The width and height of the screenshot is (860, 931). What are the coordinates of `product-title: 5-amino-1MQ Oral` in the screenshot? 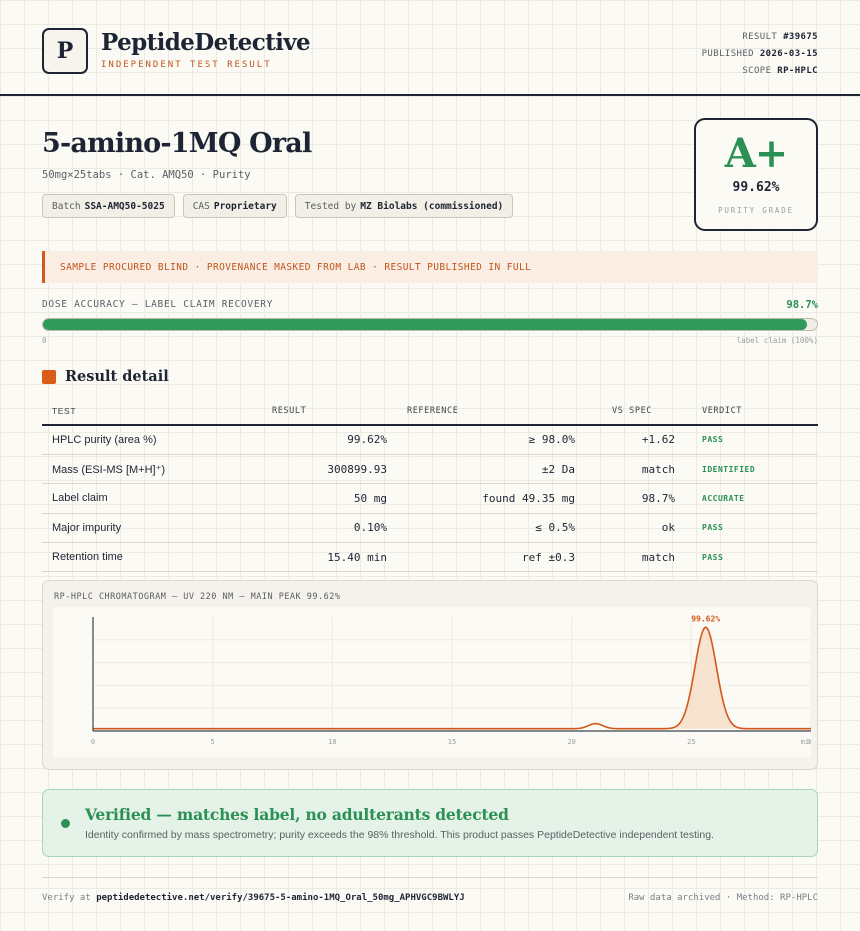 It's located at (177, 143).